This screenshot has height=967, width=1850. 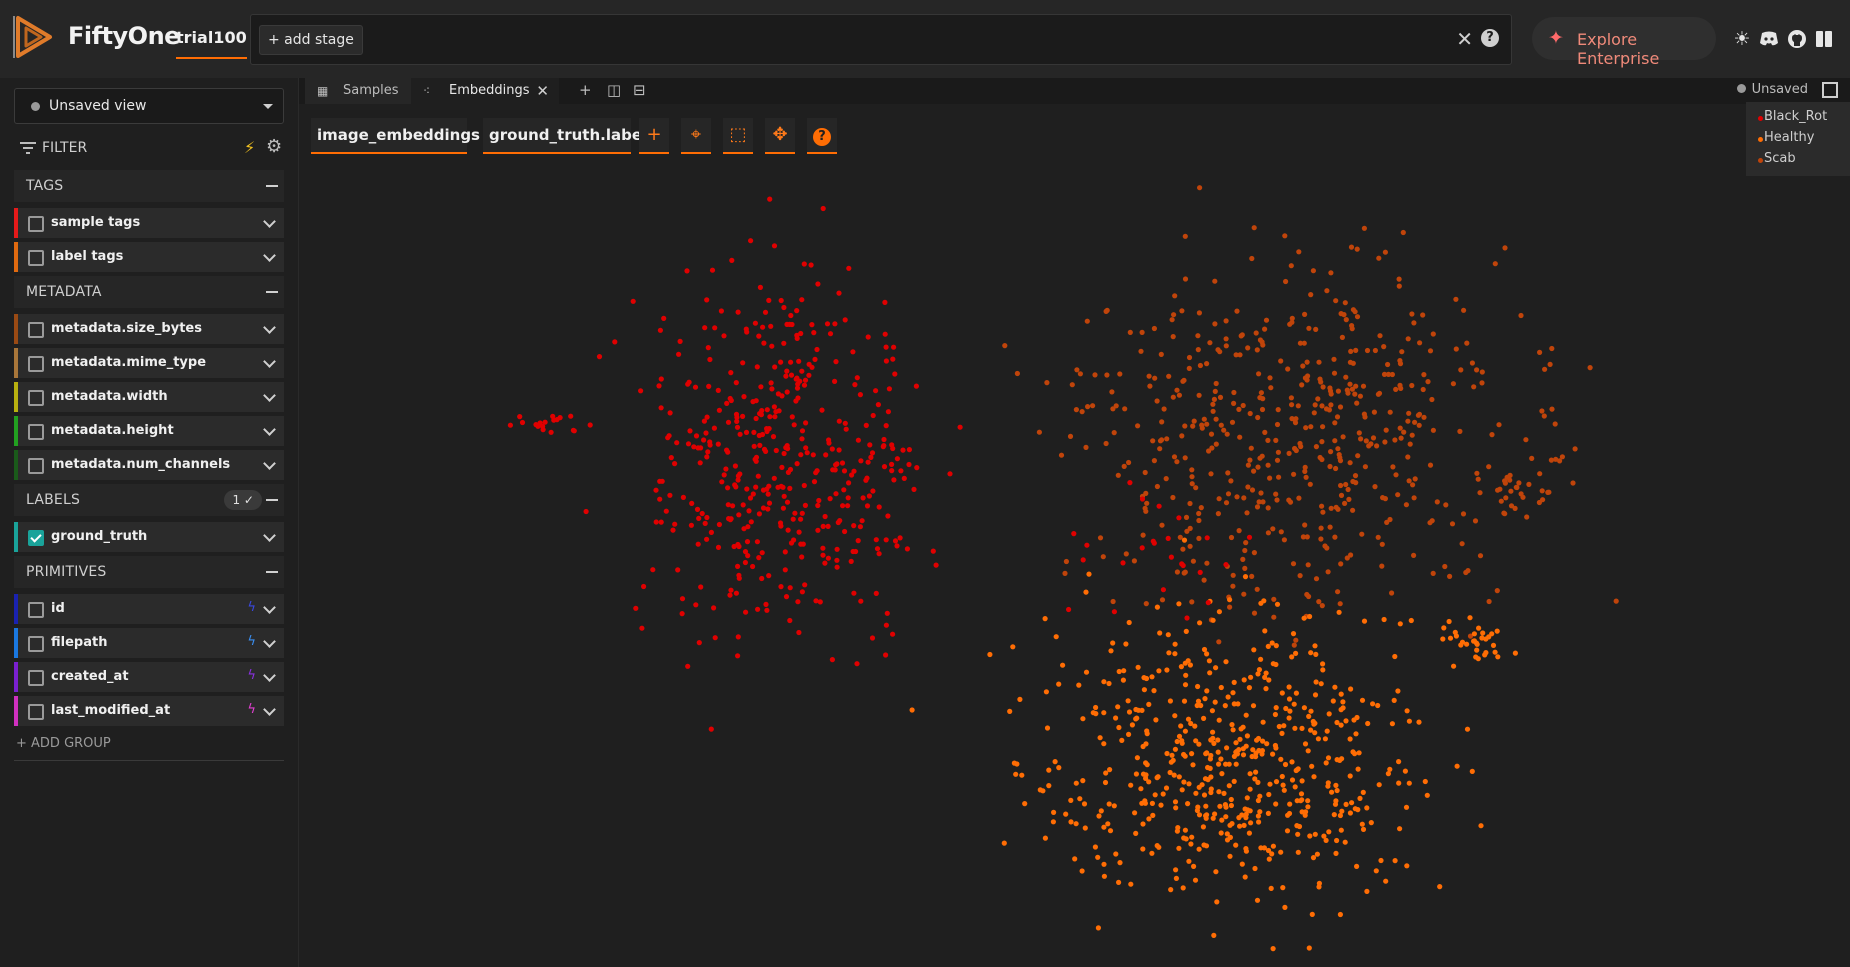 What do you see at coordinates (274, 146) in the screenshot?
I see `settings-gear-icon: ⚙` at bounding box center [274, 146].